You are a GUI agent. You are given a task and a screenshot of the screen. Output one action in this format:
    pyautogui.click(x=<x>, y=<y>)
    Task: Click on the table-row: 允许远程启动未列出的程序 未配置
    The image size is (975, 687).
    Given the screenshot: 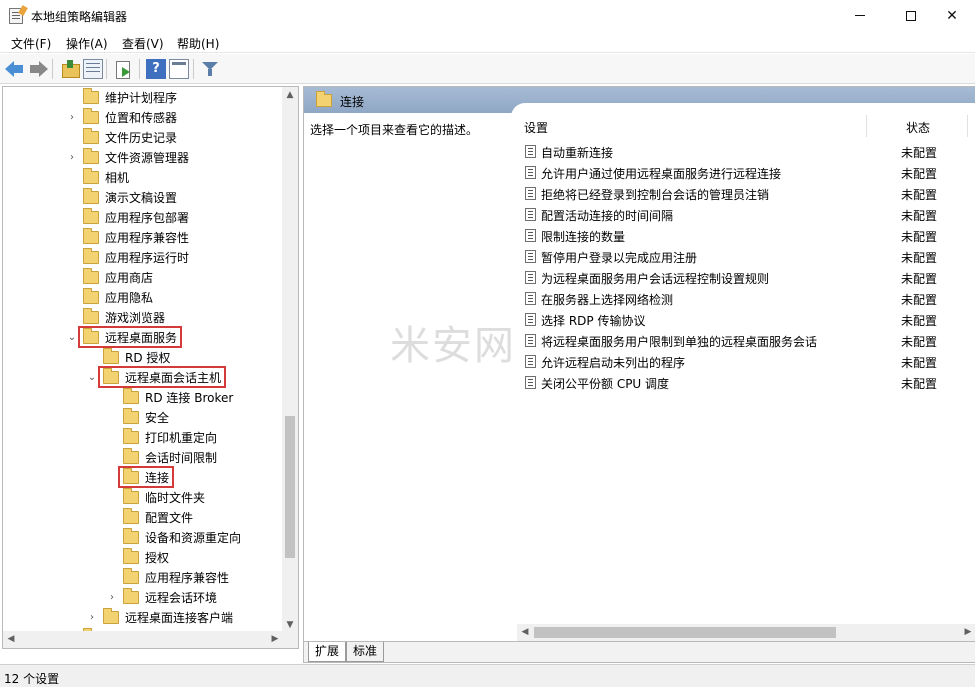 What is the action you would take?
    pyautogui.click(x=743, y=361)
    